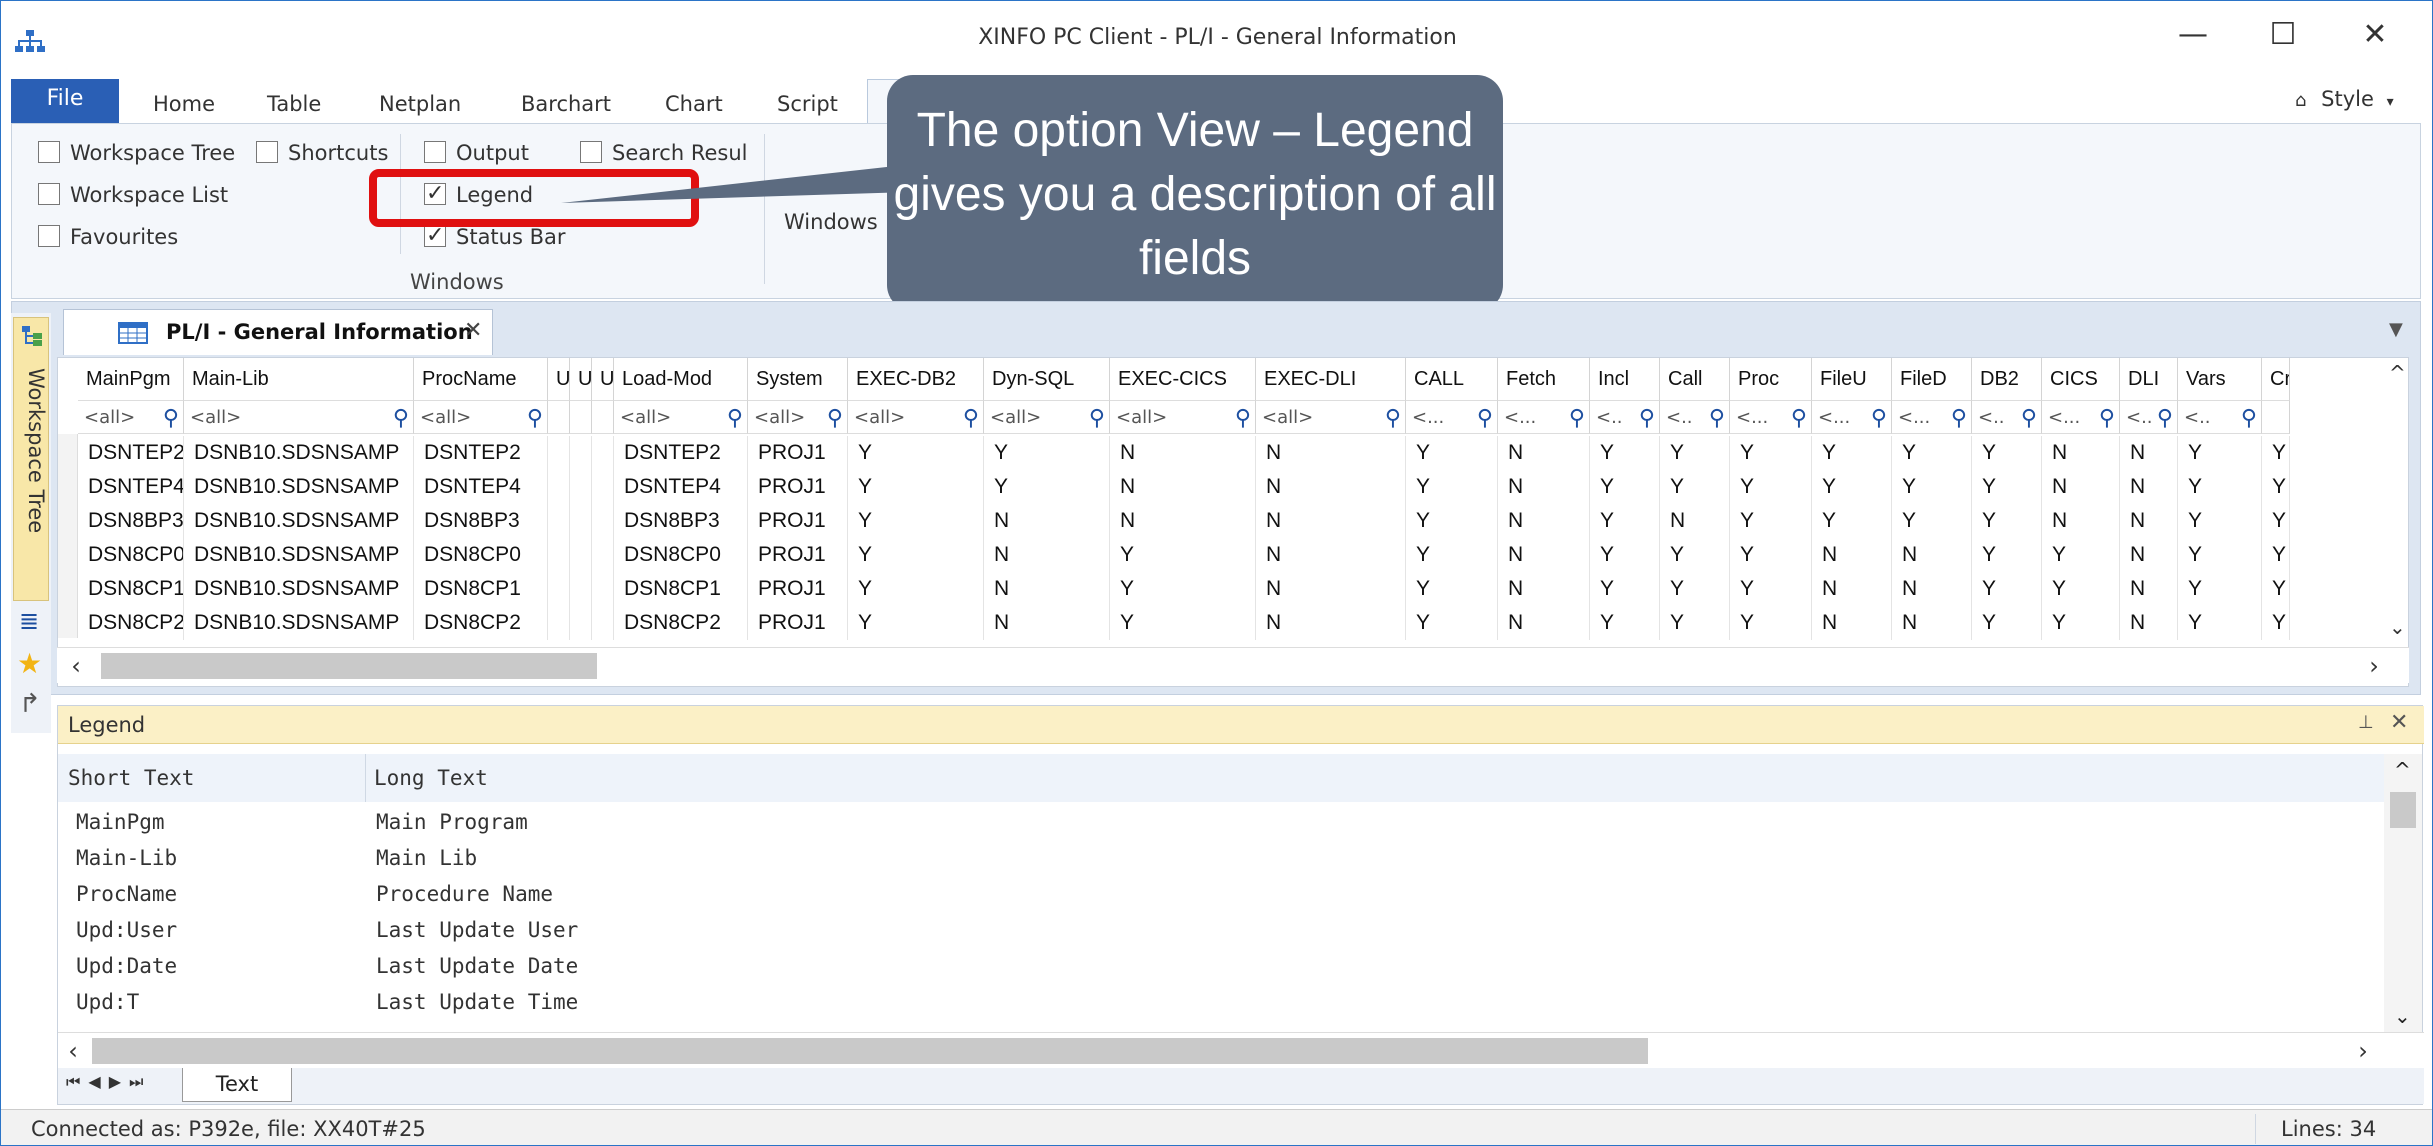 The width and height of the screenshot is (2433, 1146). I want to click on legend-row: ProcName Procedure Name, so click(1221, 894).